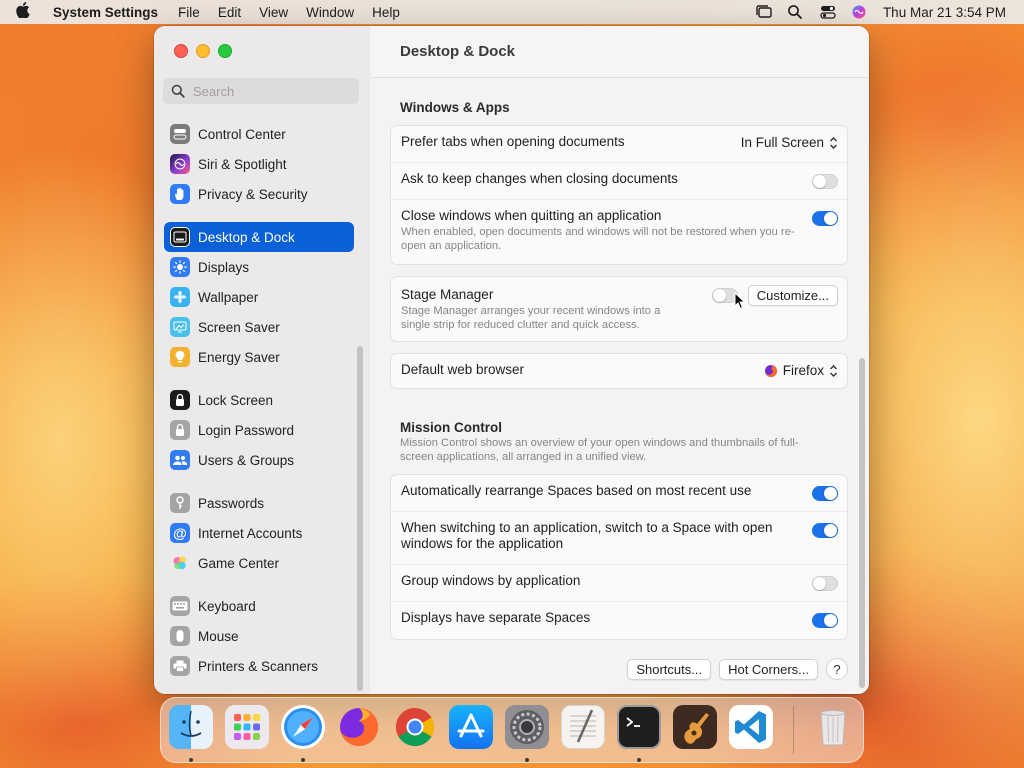 This screenshot has width=1024, height=768. What do you see at coordinates (583, 727) in the screenshot?
I see `textedit-icon` at bounding box center [583, 727].